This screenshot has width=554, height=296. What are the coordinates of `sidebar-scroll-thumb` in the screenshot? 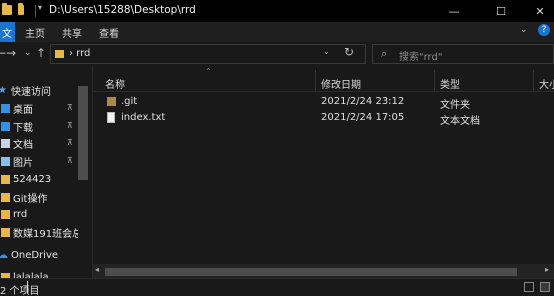 It's located at (83, 133).